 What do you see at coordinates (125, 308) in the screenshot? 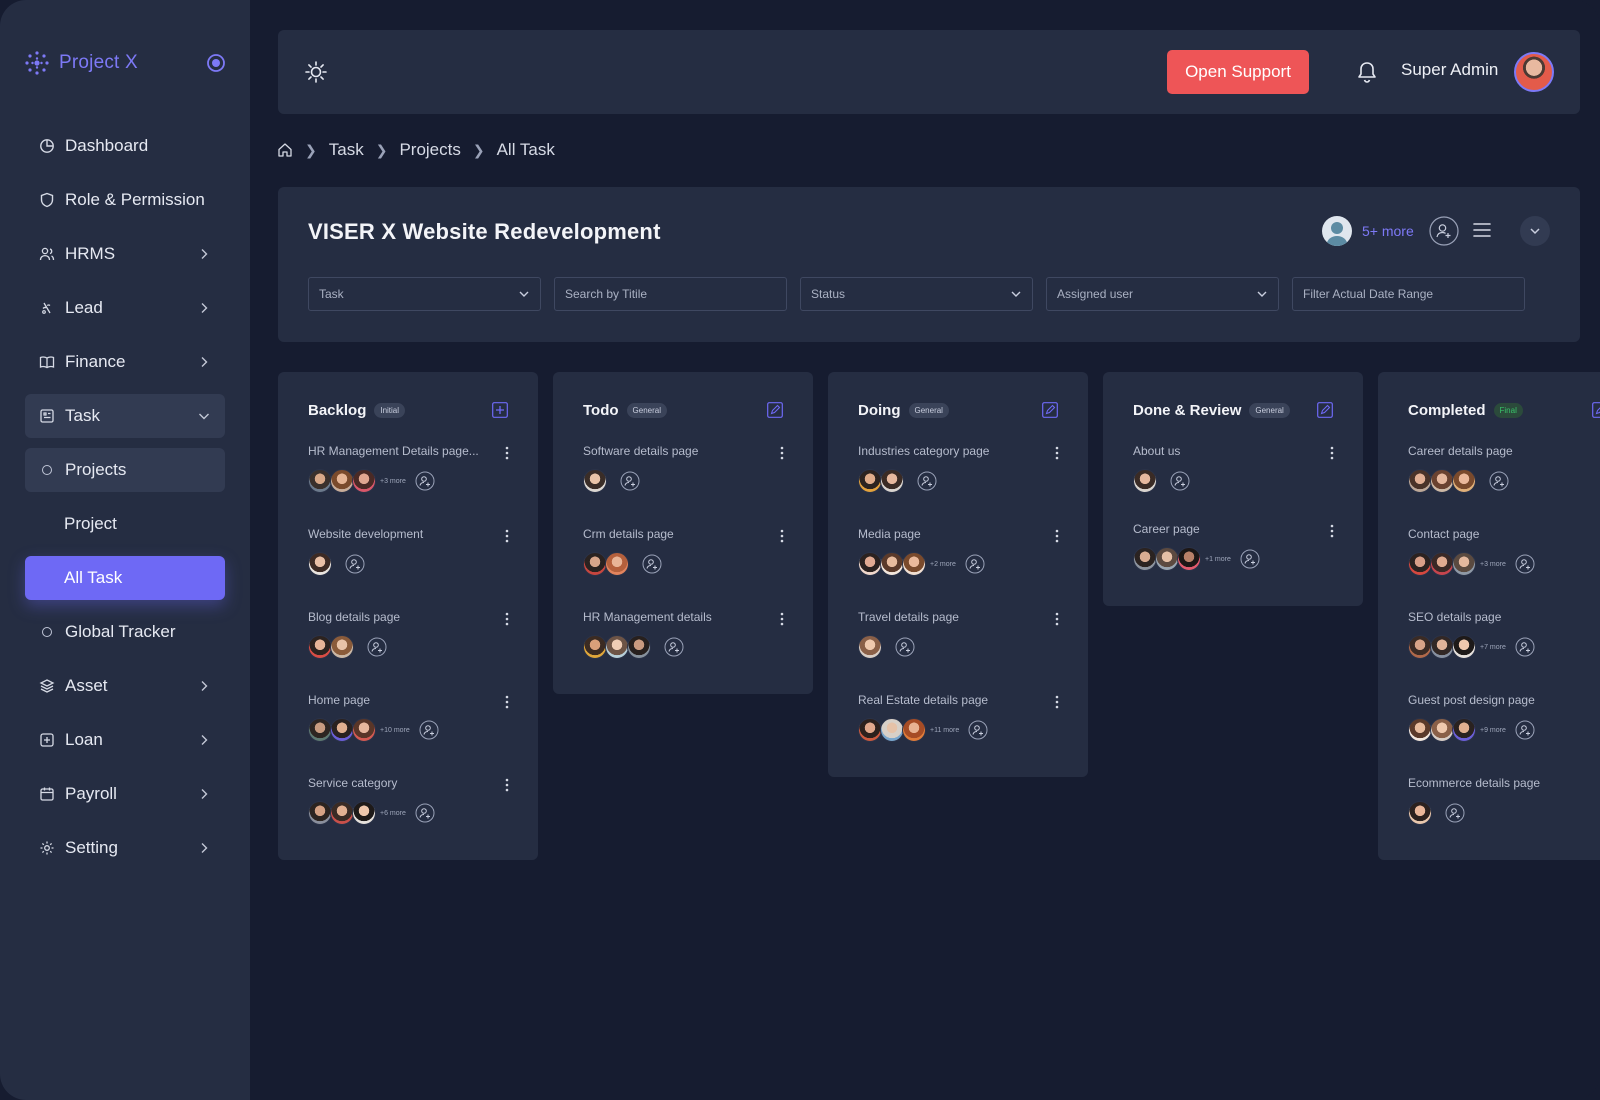
I see `sidebar-item-lead: Lead` at bounding box center [125, 308].